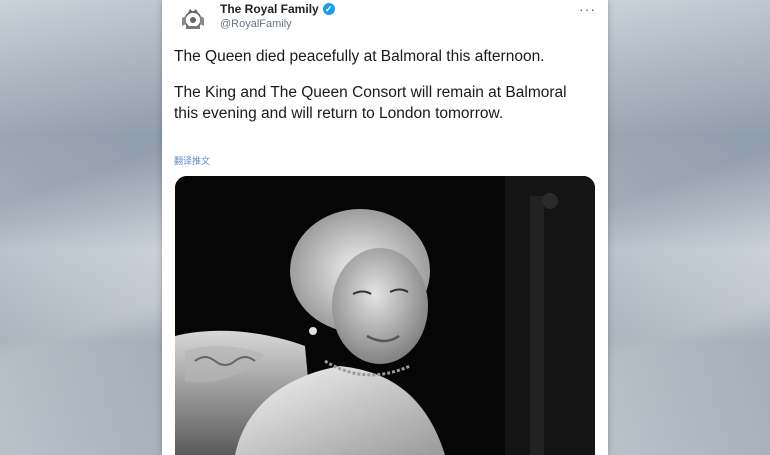 This screenshot has height=455, width=770. Describe the element at coordinates (587, 9) in the screenshot. I see `more-options-icon: ···` at that location.